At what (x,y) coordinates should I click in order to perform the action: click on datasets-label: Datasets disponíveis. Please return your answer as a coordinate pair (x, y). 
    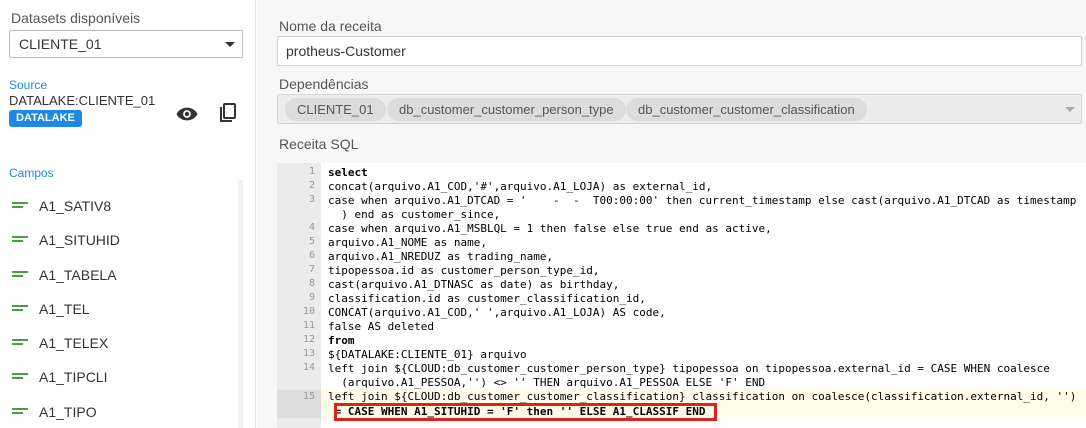
    Looking at the image, I should click on (76, 18).